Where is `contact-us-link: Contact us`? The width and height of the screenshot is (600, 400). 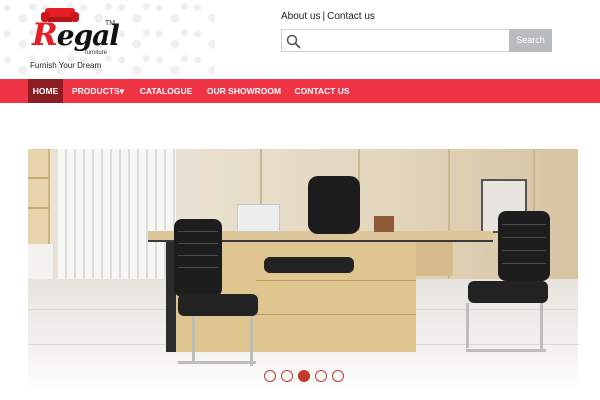 contact-us-link: Contact us is located at coordinates (351, 16).